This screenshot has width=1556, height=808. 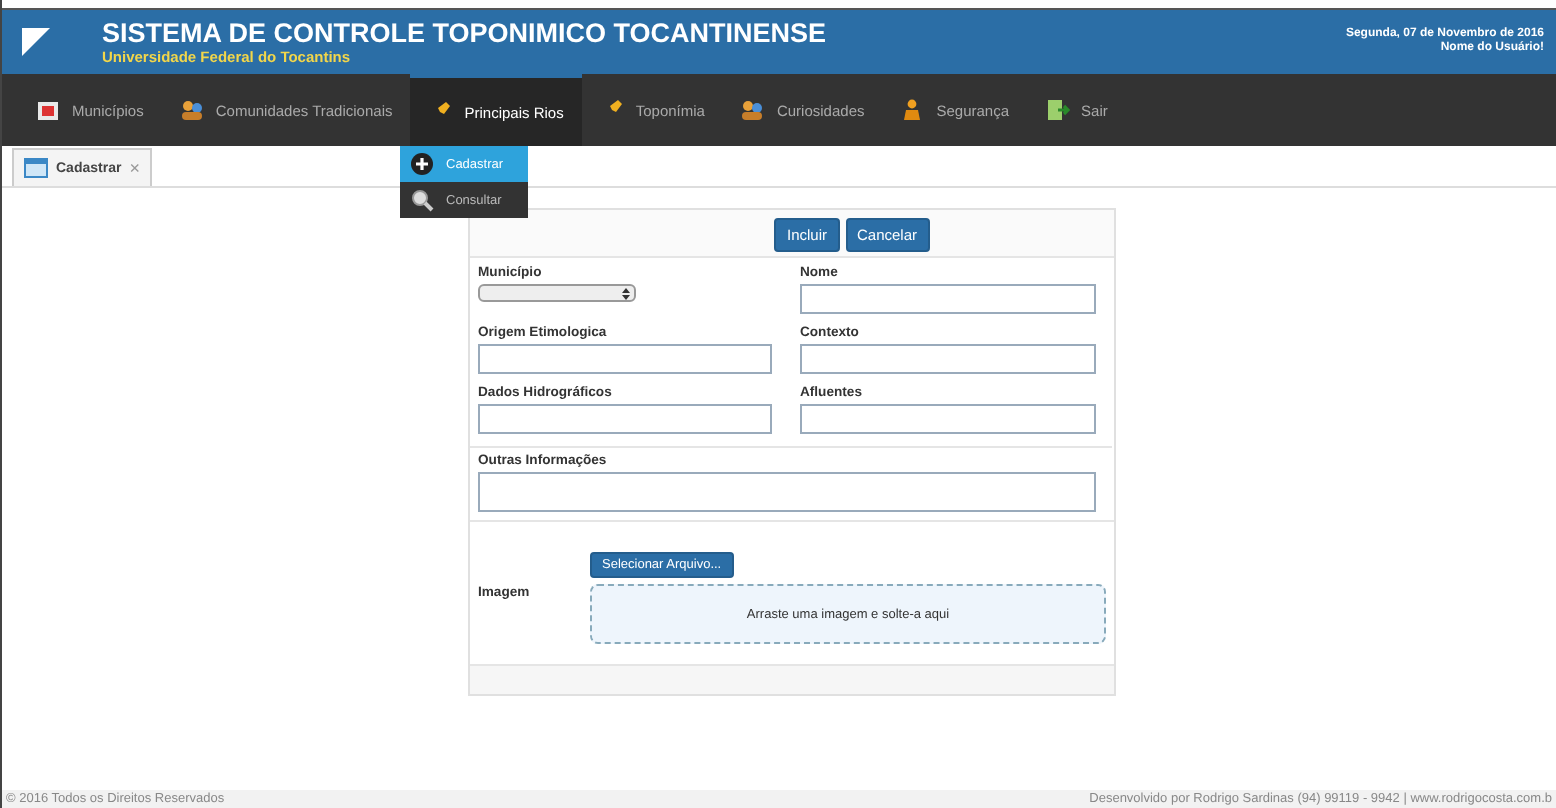 I want to click on text-area, so click(x=787, y=492).